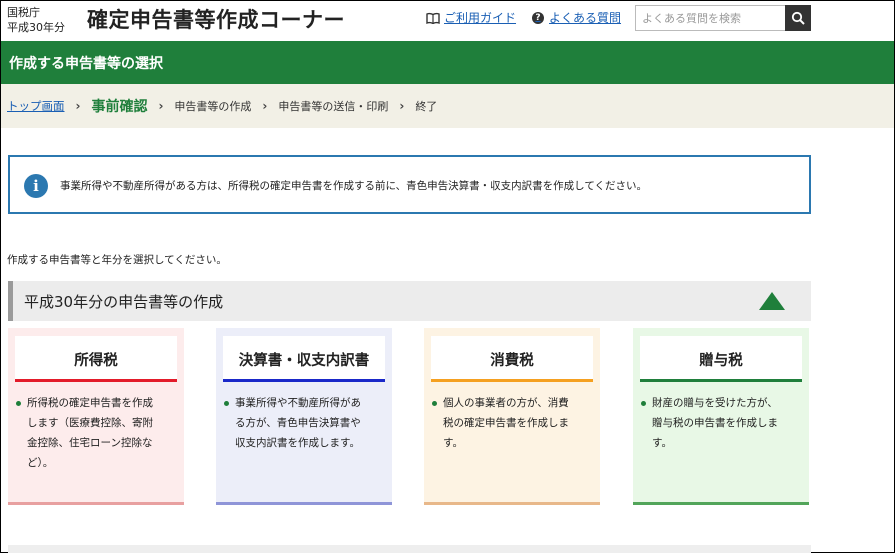 The image size is (895, 553). What do you see at coordinates (213, 106) in the screenshot?
I see `breadcrumb-step-create: 申告書等の作成` at bounding box center [213, 106].